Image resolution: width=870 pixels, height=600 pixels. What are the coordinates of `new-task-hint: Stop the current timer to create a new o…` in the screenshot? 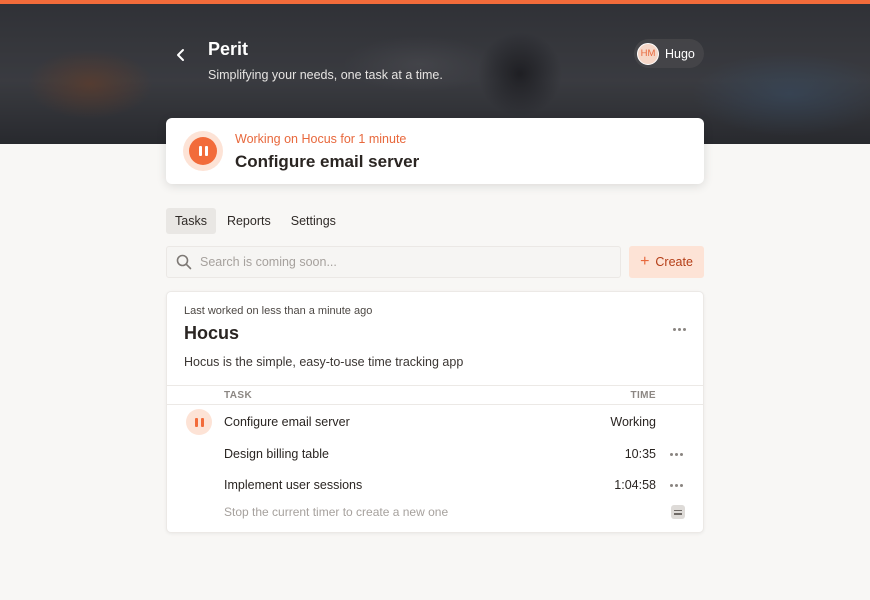 It's located at (336, 512).